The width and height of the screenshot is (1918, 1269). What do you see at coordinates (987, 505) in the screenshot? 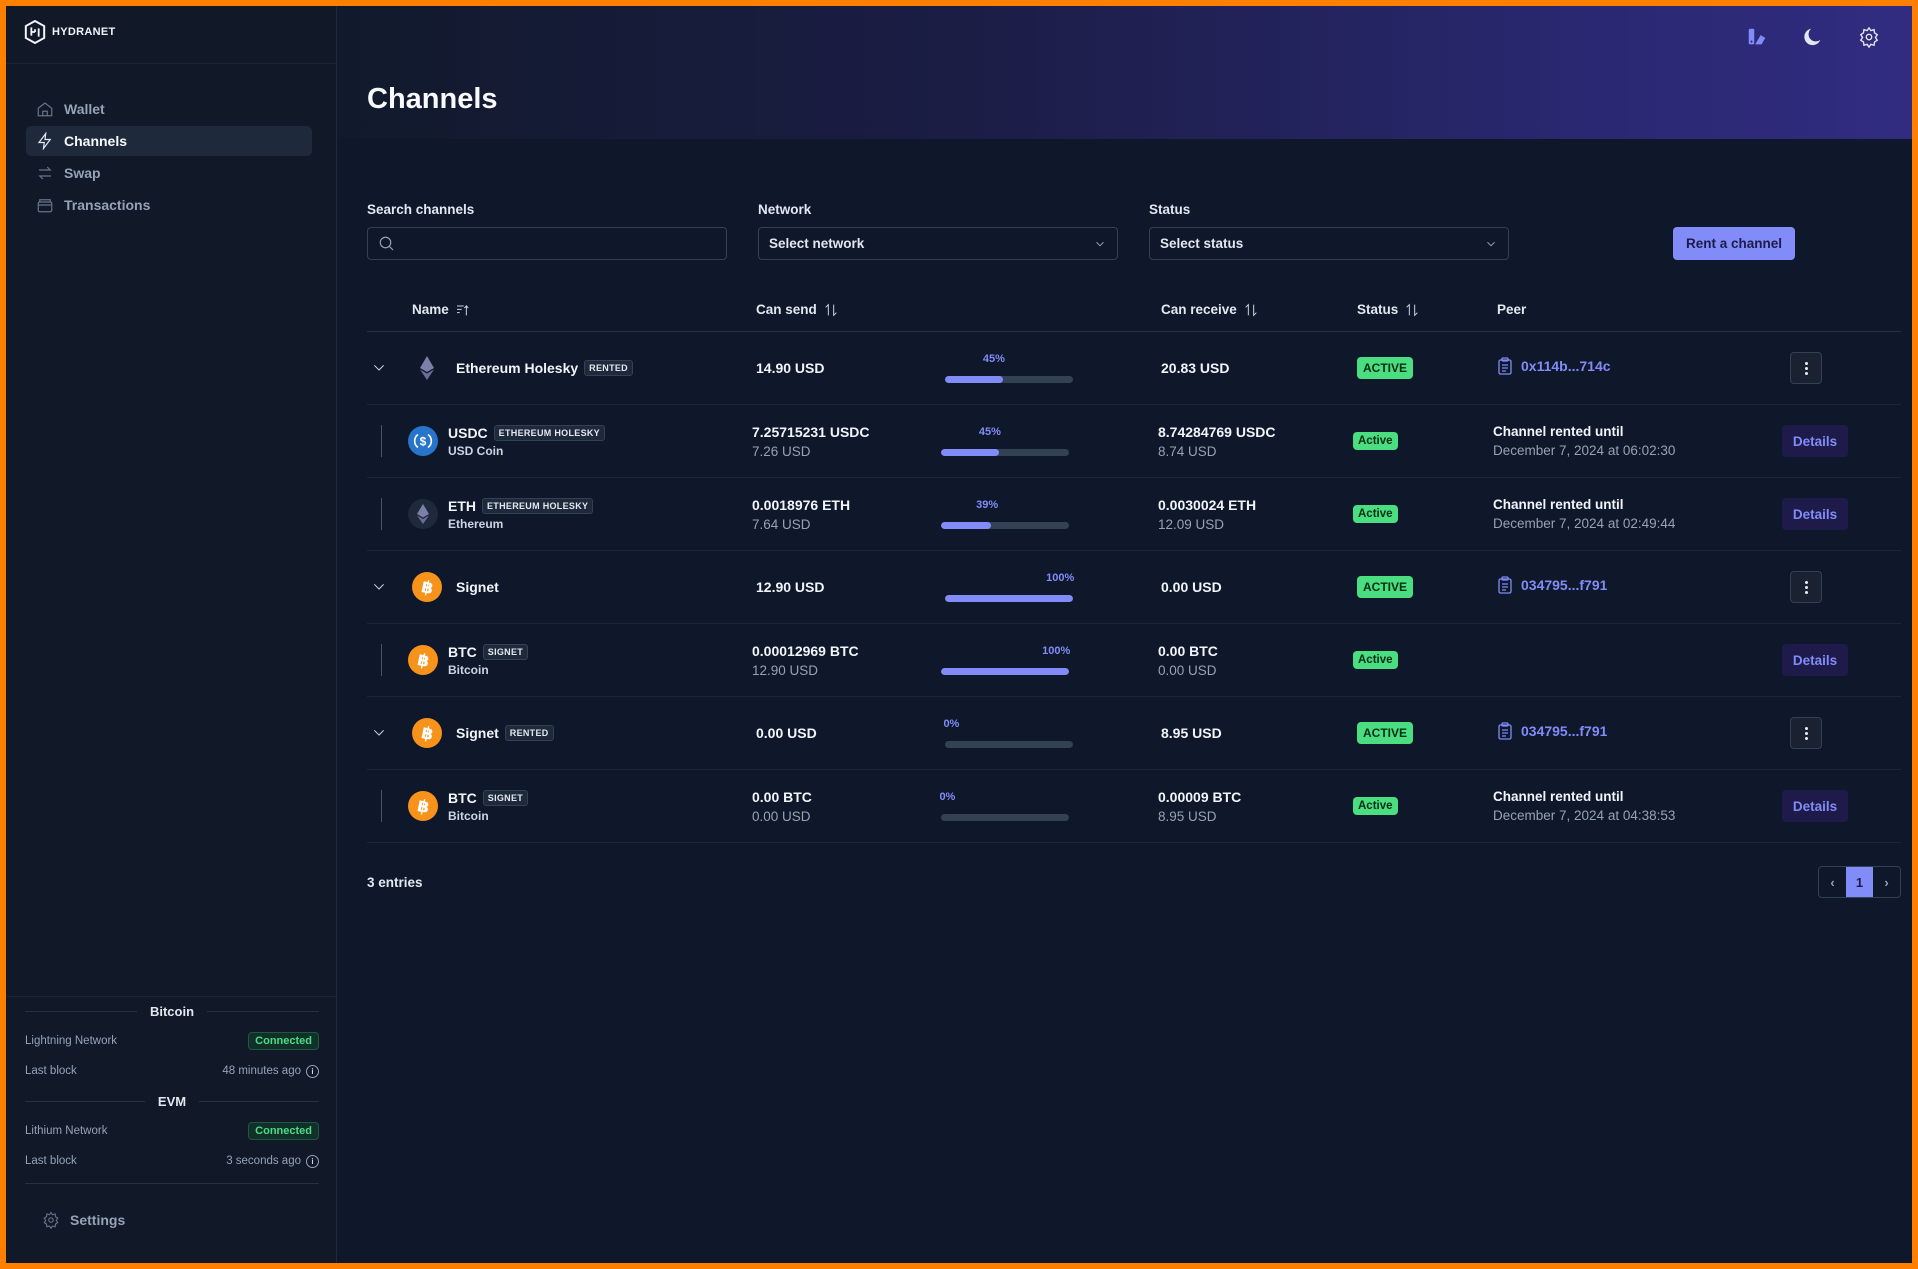
I see `send-ratio-label: 39%` at bounding box center [987, 505].